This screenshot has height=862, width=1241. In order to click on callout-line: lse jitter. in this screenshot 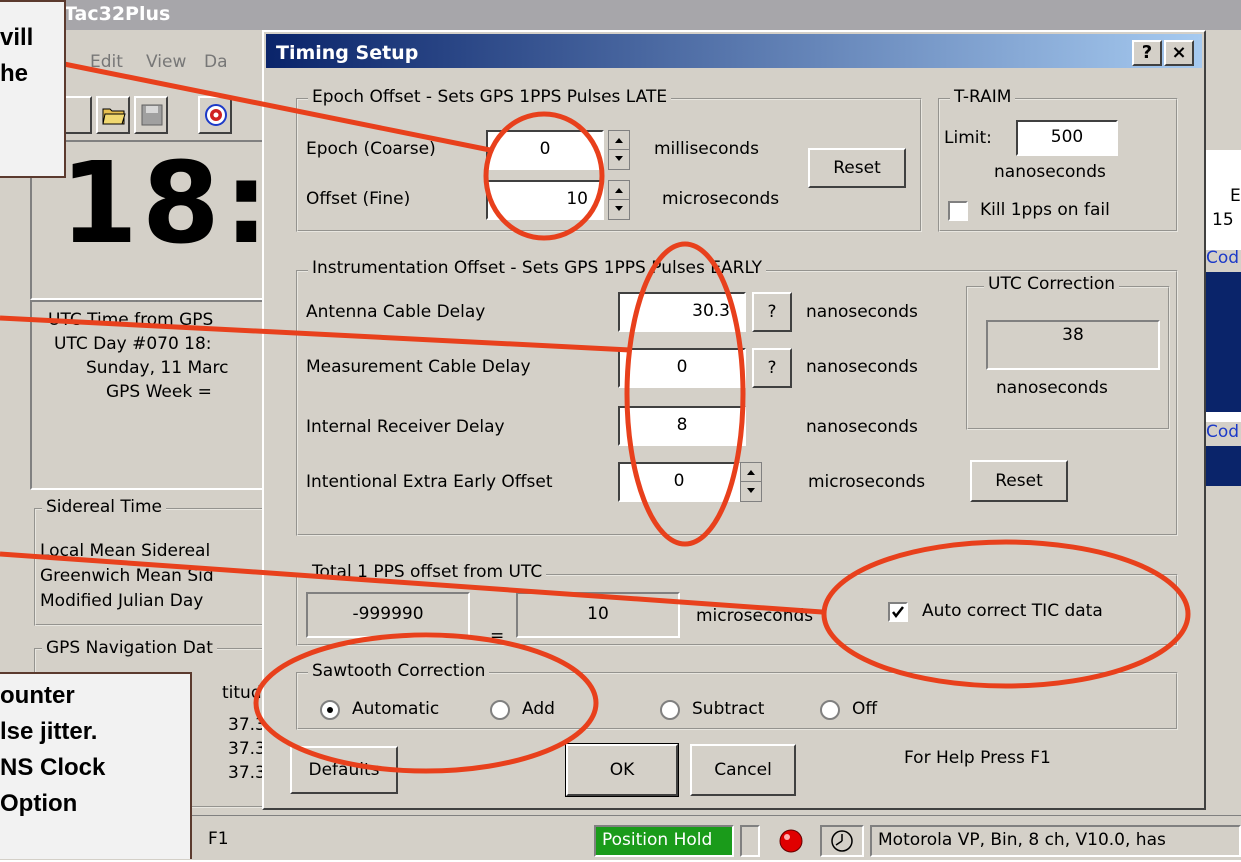, I will do `click(49, 731)`.